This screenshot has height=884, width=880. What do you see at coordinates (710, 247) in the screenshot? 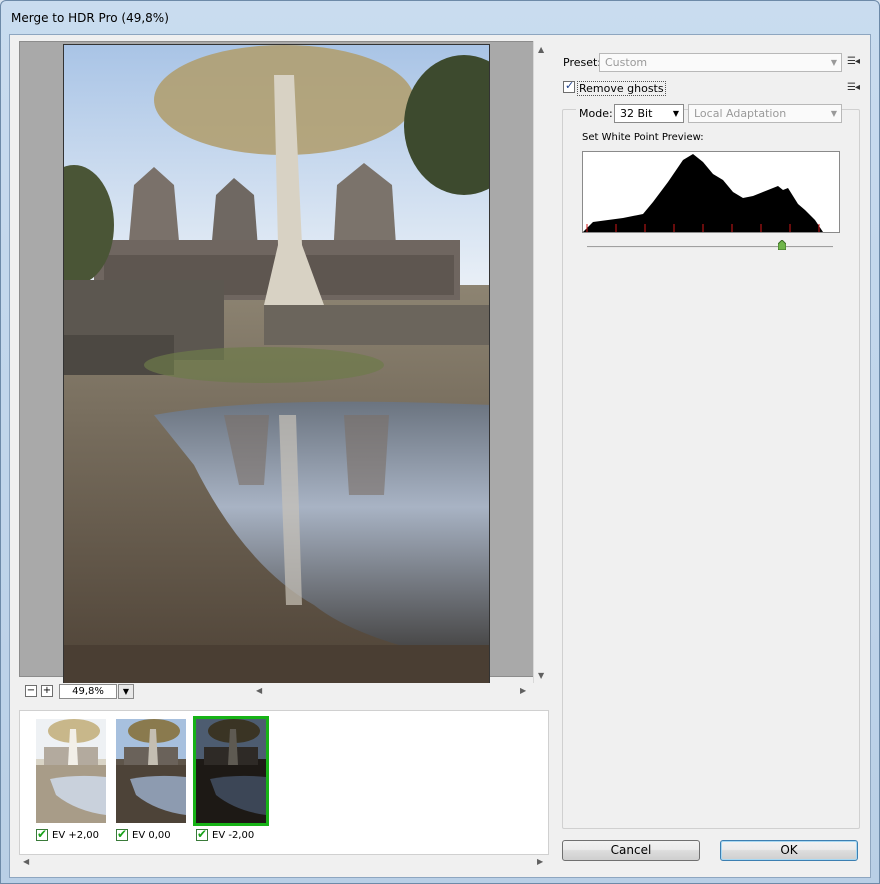
I see `white-point-slider-track` at bounding box center [710, 247].